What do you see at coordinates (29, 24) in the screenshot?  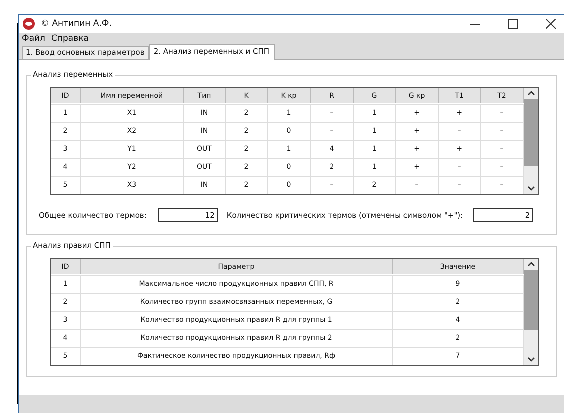 I see `app-icon` at bounding box center [29, 24].